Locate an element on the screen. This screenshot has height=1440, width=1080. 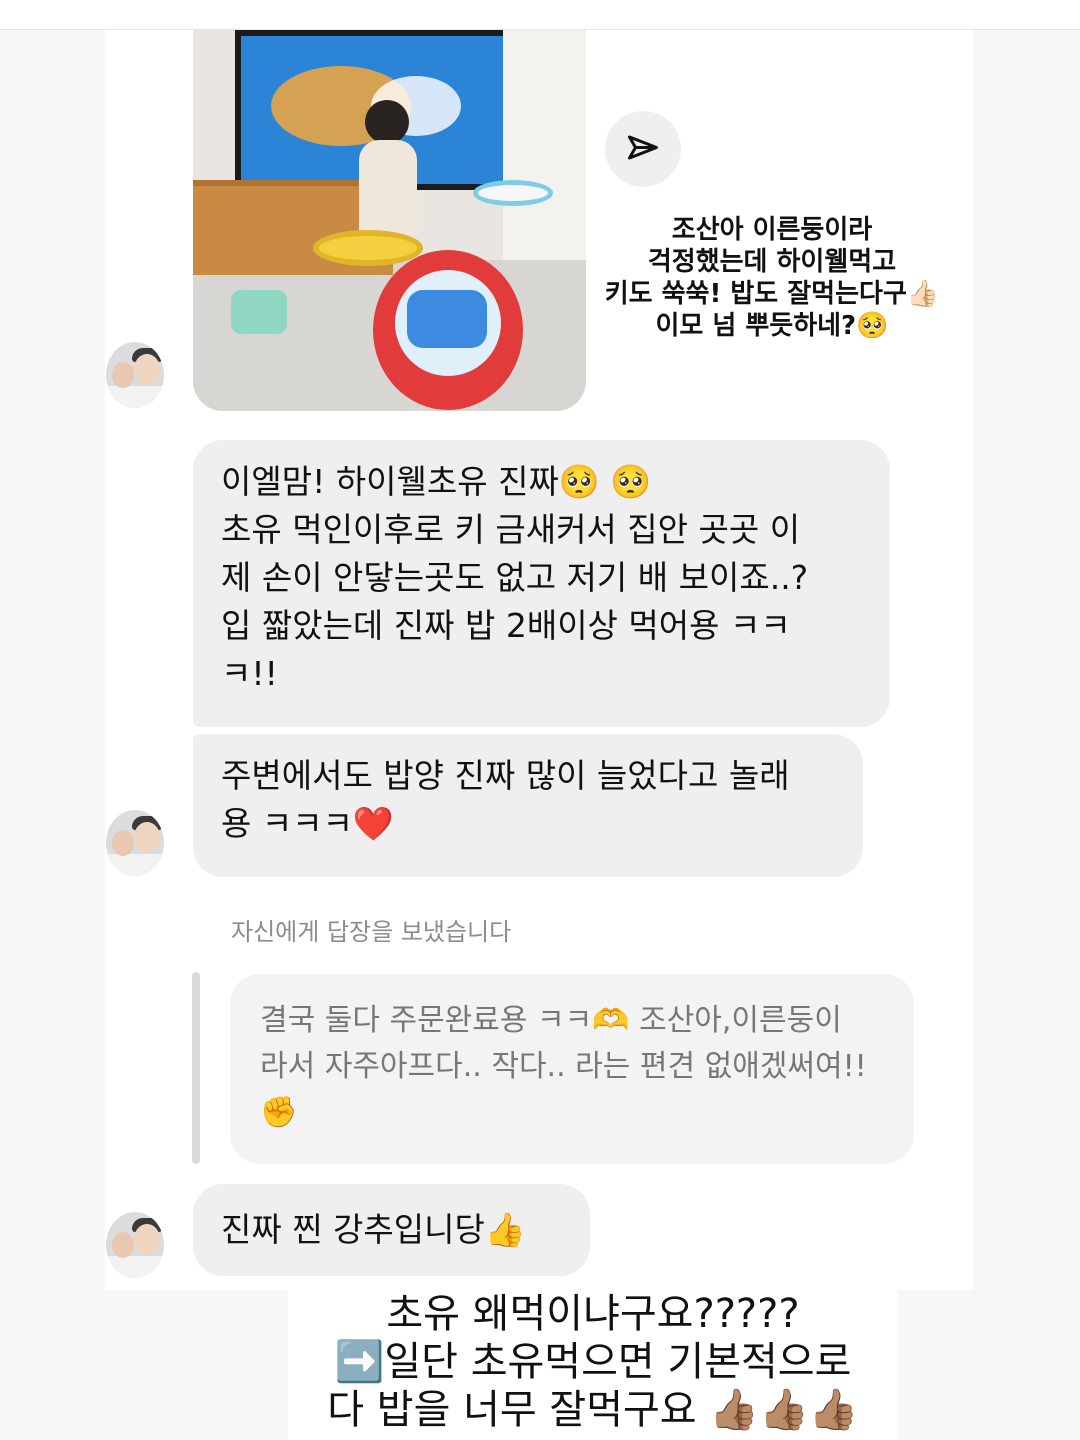
quote-bar is located at coordinates (196, 1068).